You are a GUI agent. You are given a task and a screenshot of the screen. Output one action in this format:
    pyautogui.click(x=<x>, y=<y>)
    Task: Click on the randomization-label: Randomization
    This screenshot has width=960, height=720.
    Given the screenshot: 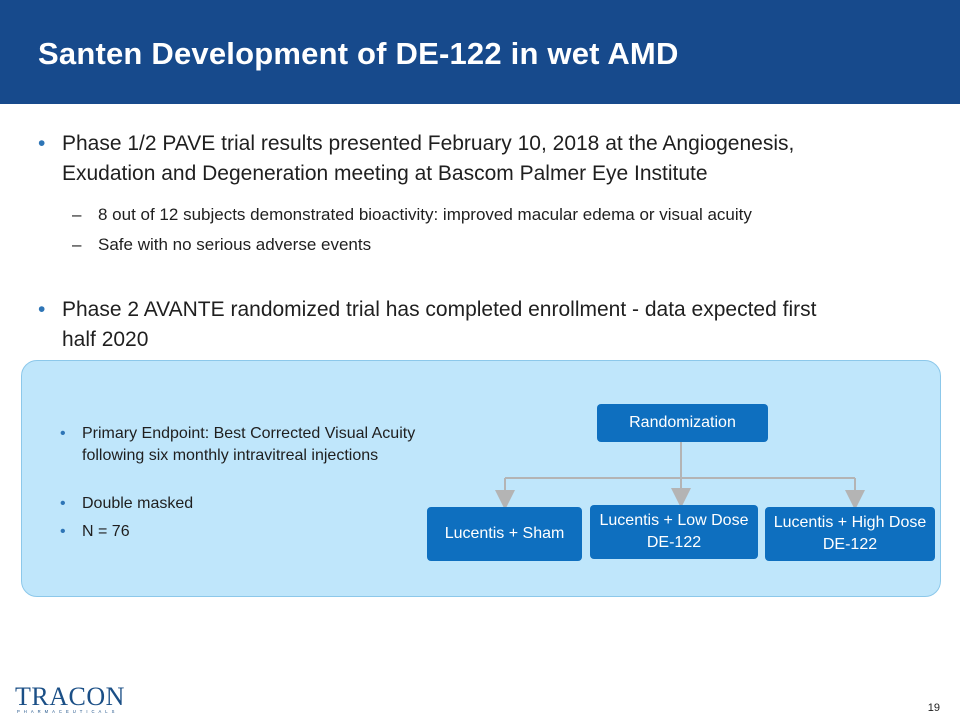 What is the action you would take?
    pyautogui.click(x=682, y=422)
    